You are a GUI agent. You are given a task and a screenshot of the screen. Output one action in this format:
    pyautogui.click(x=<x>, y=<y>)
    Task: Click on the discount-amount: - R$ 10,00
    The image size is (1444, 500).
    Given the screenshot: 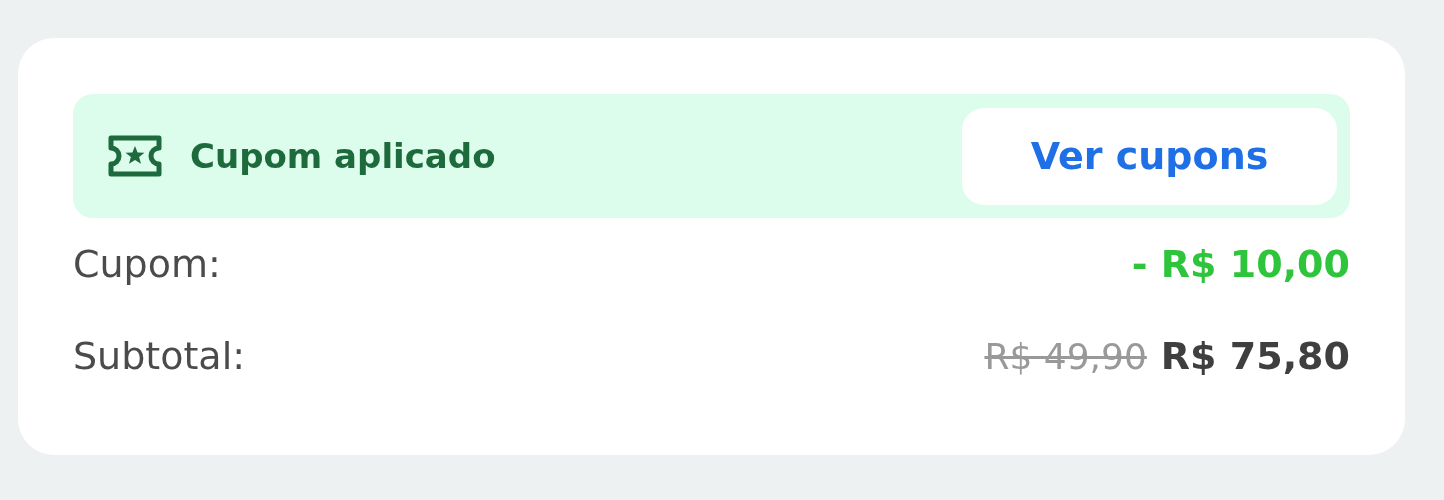 What is the action you would take?
    pyautogui.click(x=1240, y=264)
    